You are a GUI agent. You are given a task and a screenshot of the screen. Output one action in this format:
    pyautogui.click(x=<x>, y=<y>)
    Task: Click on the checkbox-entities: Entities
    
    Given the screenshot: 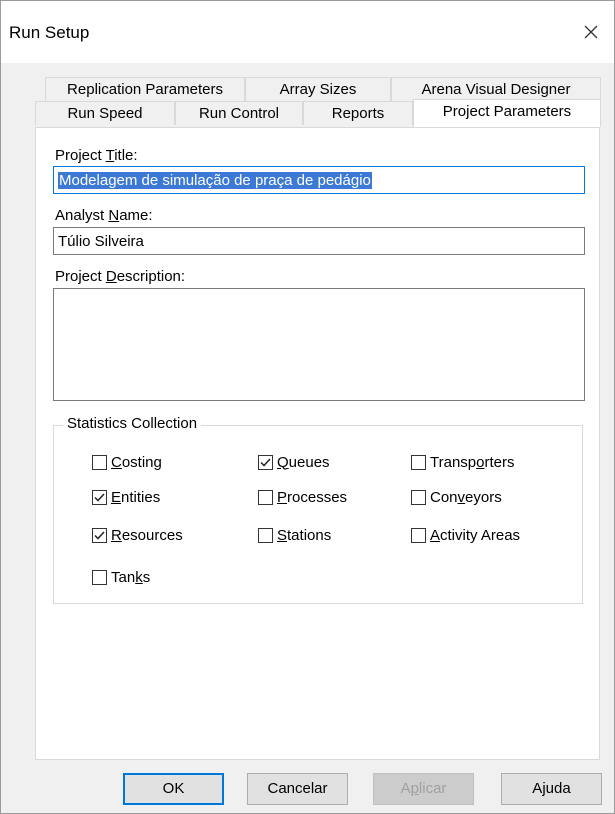 What is the action you would take?
    pyautogui.click(x=126, y=497)
    